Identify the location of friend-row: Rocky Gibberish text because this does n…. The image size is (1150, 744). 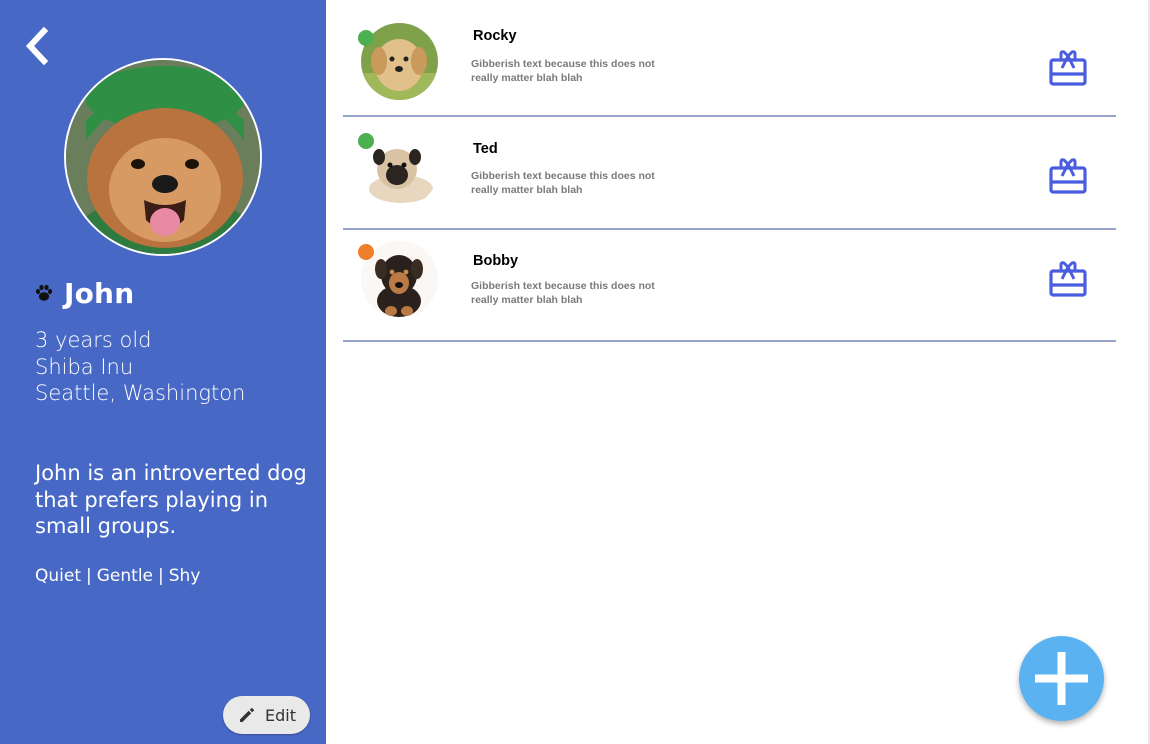
(729, 61).